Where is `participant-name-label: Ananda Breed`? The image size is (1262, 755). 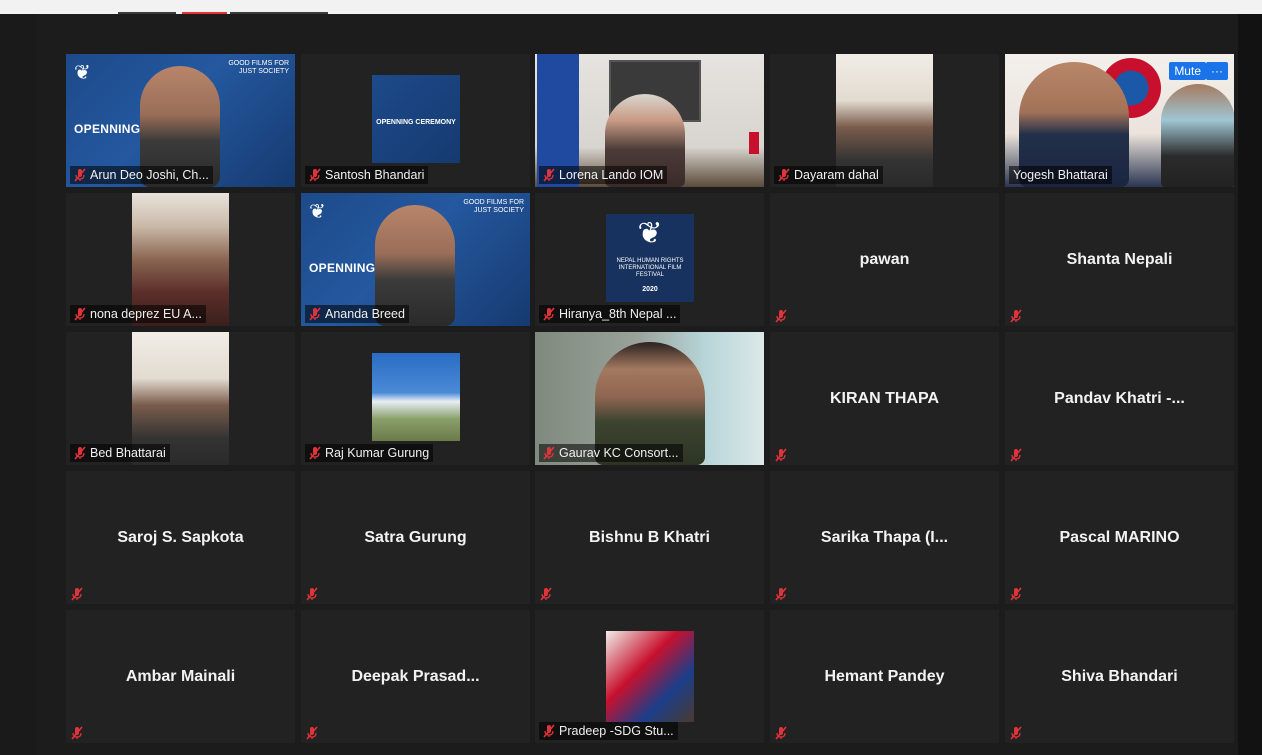 participant-name-label: Ananda Breed is located at coordinates (357, 314).